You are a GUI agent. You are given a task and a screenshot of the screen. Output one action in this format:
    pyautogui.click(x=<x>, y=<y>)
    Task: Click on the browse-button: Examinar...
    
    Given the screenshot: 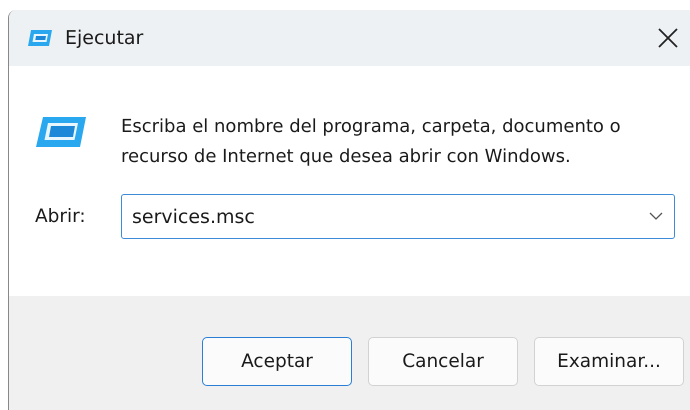 What is the action you would take?
    pyautogui.click(x=609, y=361)
    